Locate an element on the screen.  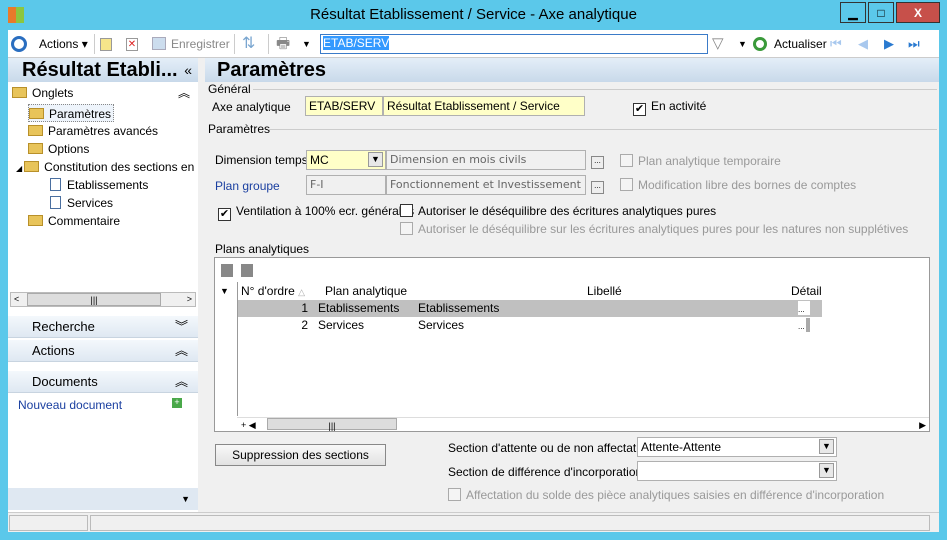
print-dropdown: ▼ is located at coordinates (306, 44).